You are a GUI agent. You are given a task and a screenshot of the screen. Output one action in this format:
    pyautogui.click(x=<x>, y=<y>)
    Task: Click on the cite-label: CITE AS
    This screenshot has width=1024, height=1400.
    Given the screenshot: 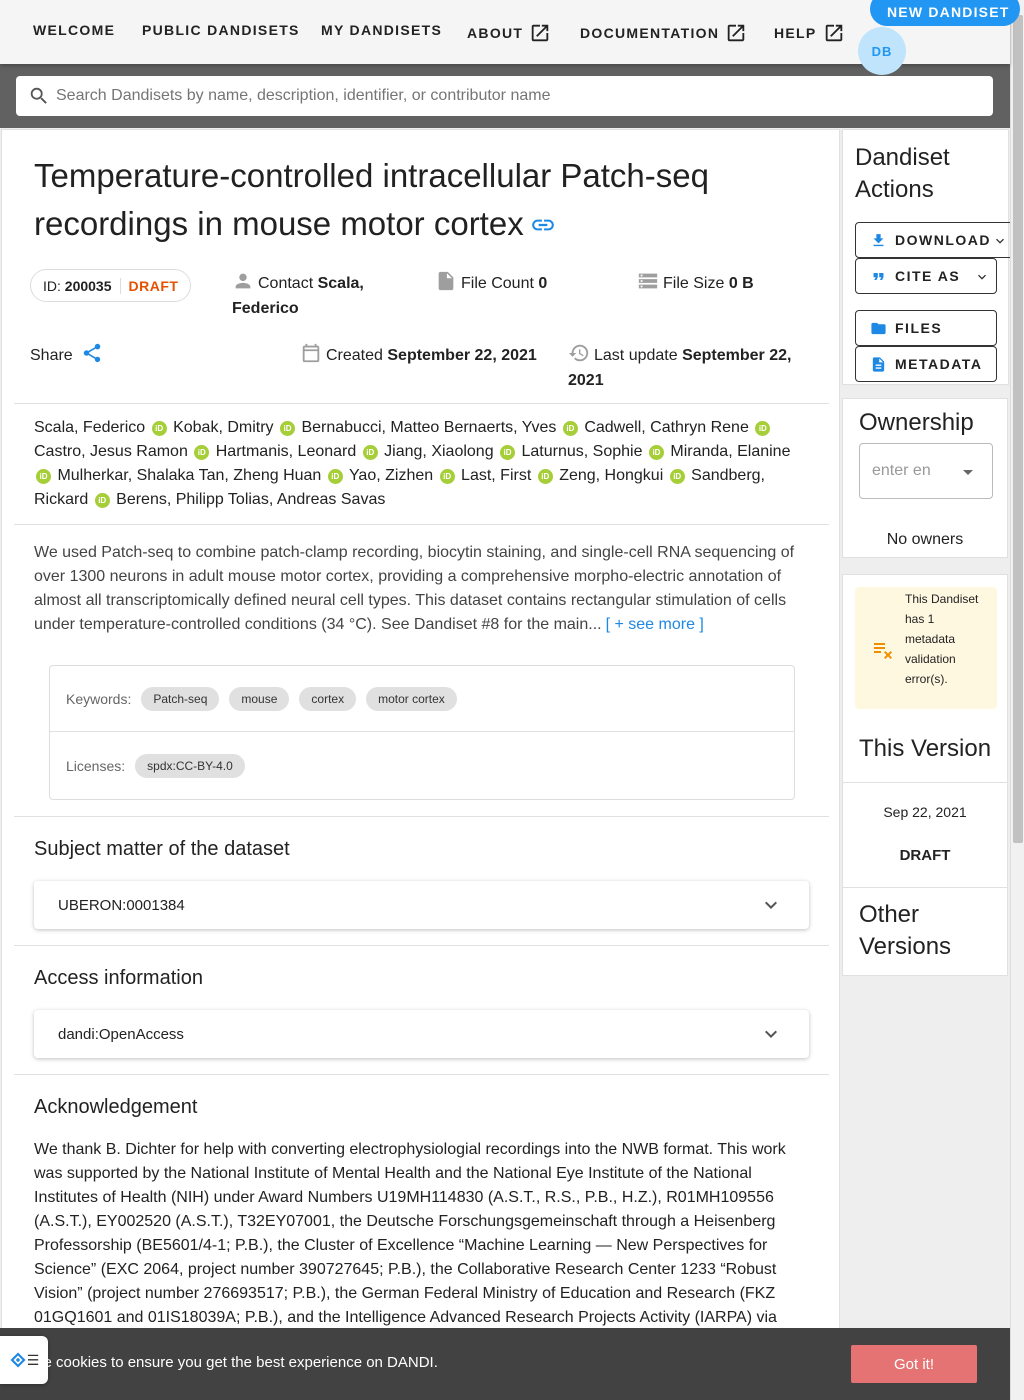 What is the action you would take?
    pyautogui.click(x=928, y=276)
    